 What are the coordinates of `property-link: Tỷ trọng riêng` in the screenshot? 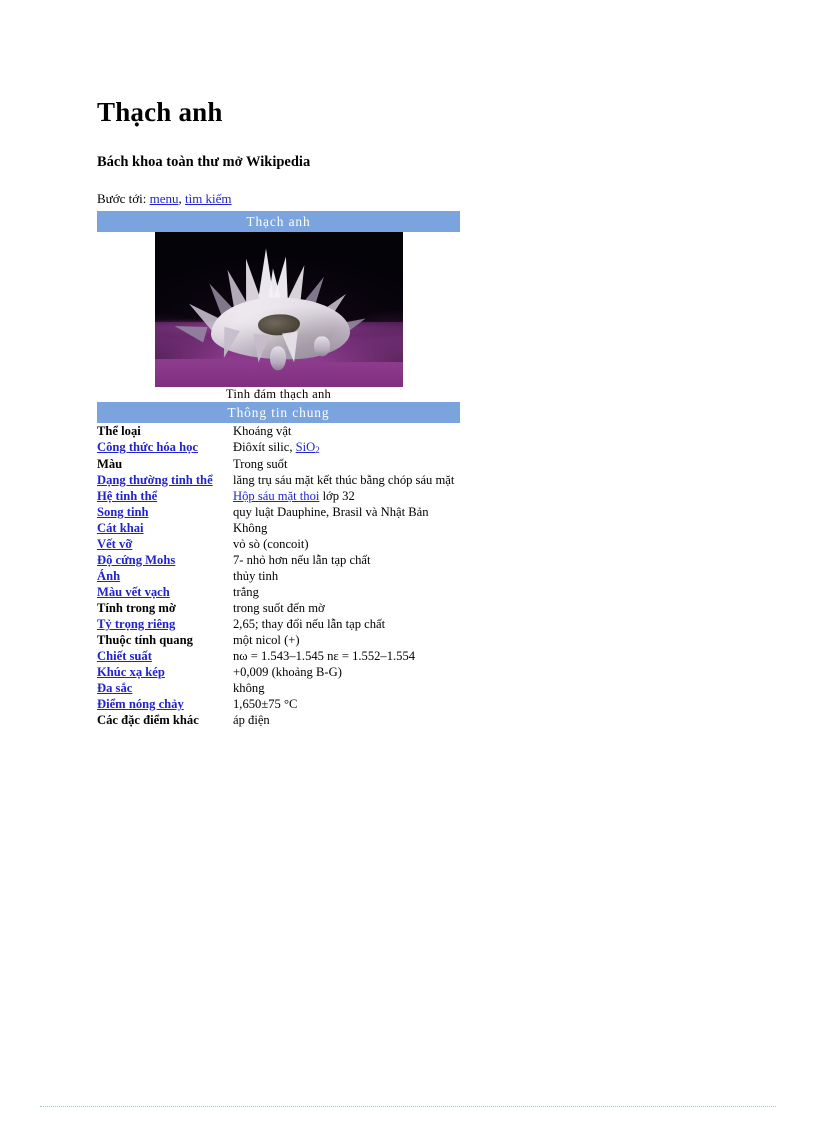 It's located at (136, 624).